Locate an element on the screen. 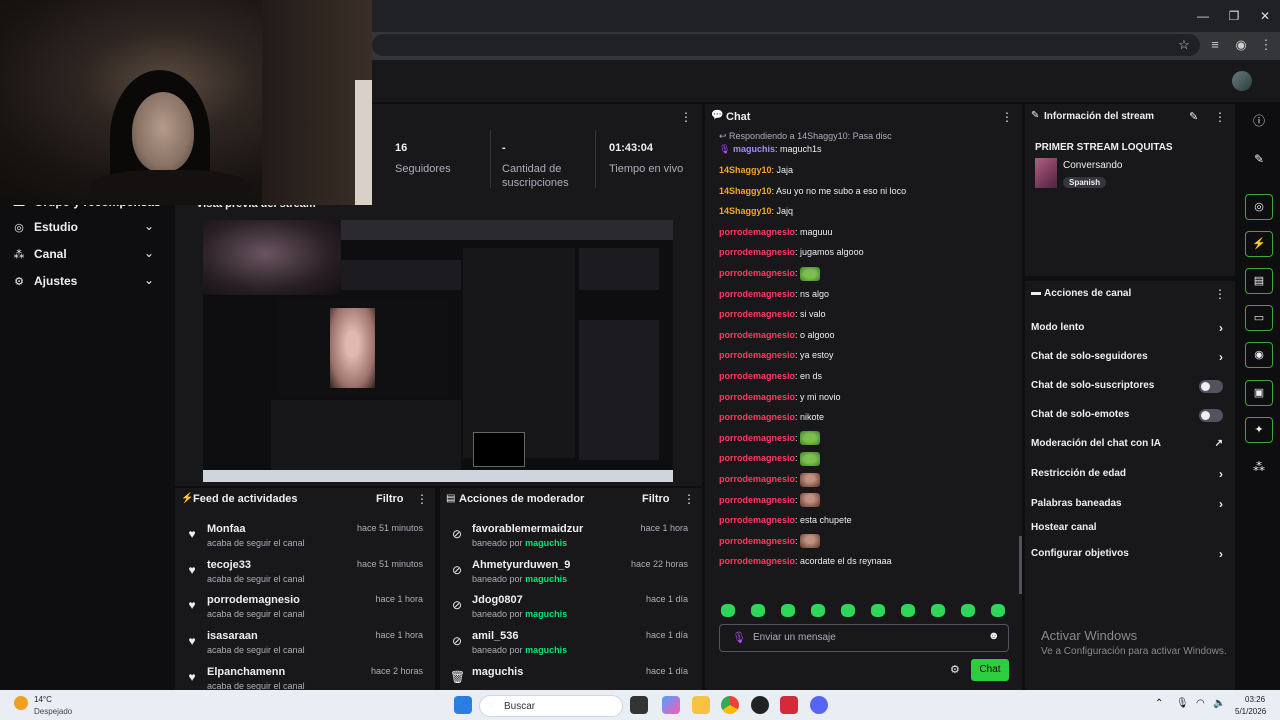 This screenshot has width=1280, height=720. chat-icon: ▭ is located at coordinates (1259, 318).